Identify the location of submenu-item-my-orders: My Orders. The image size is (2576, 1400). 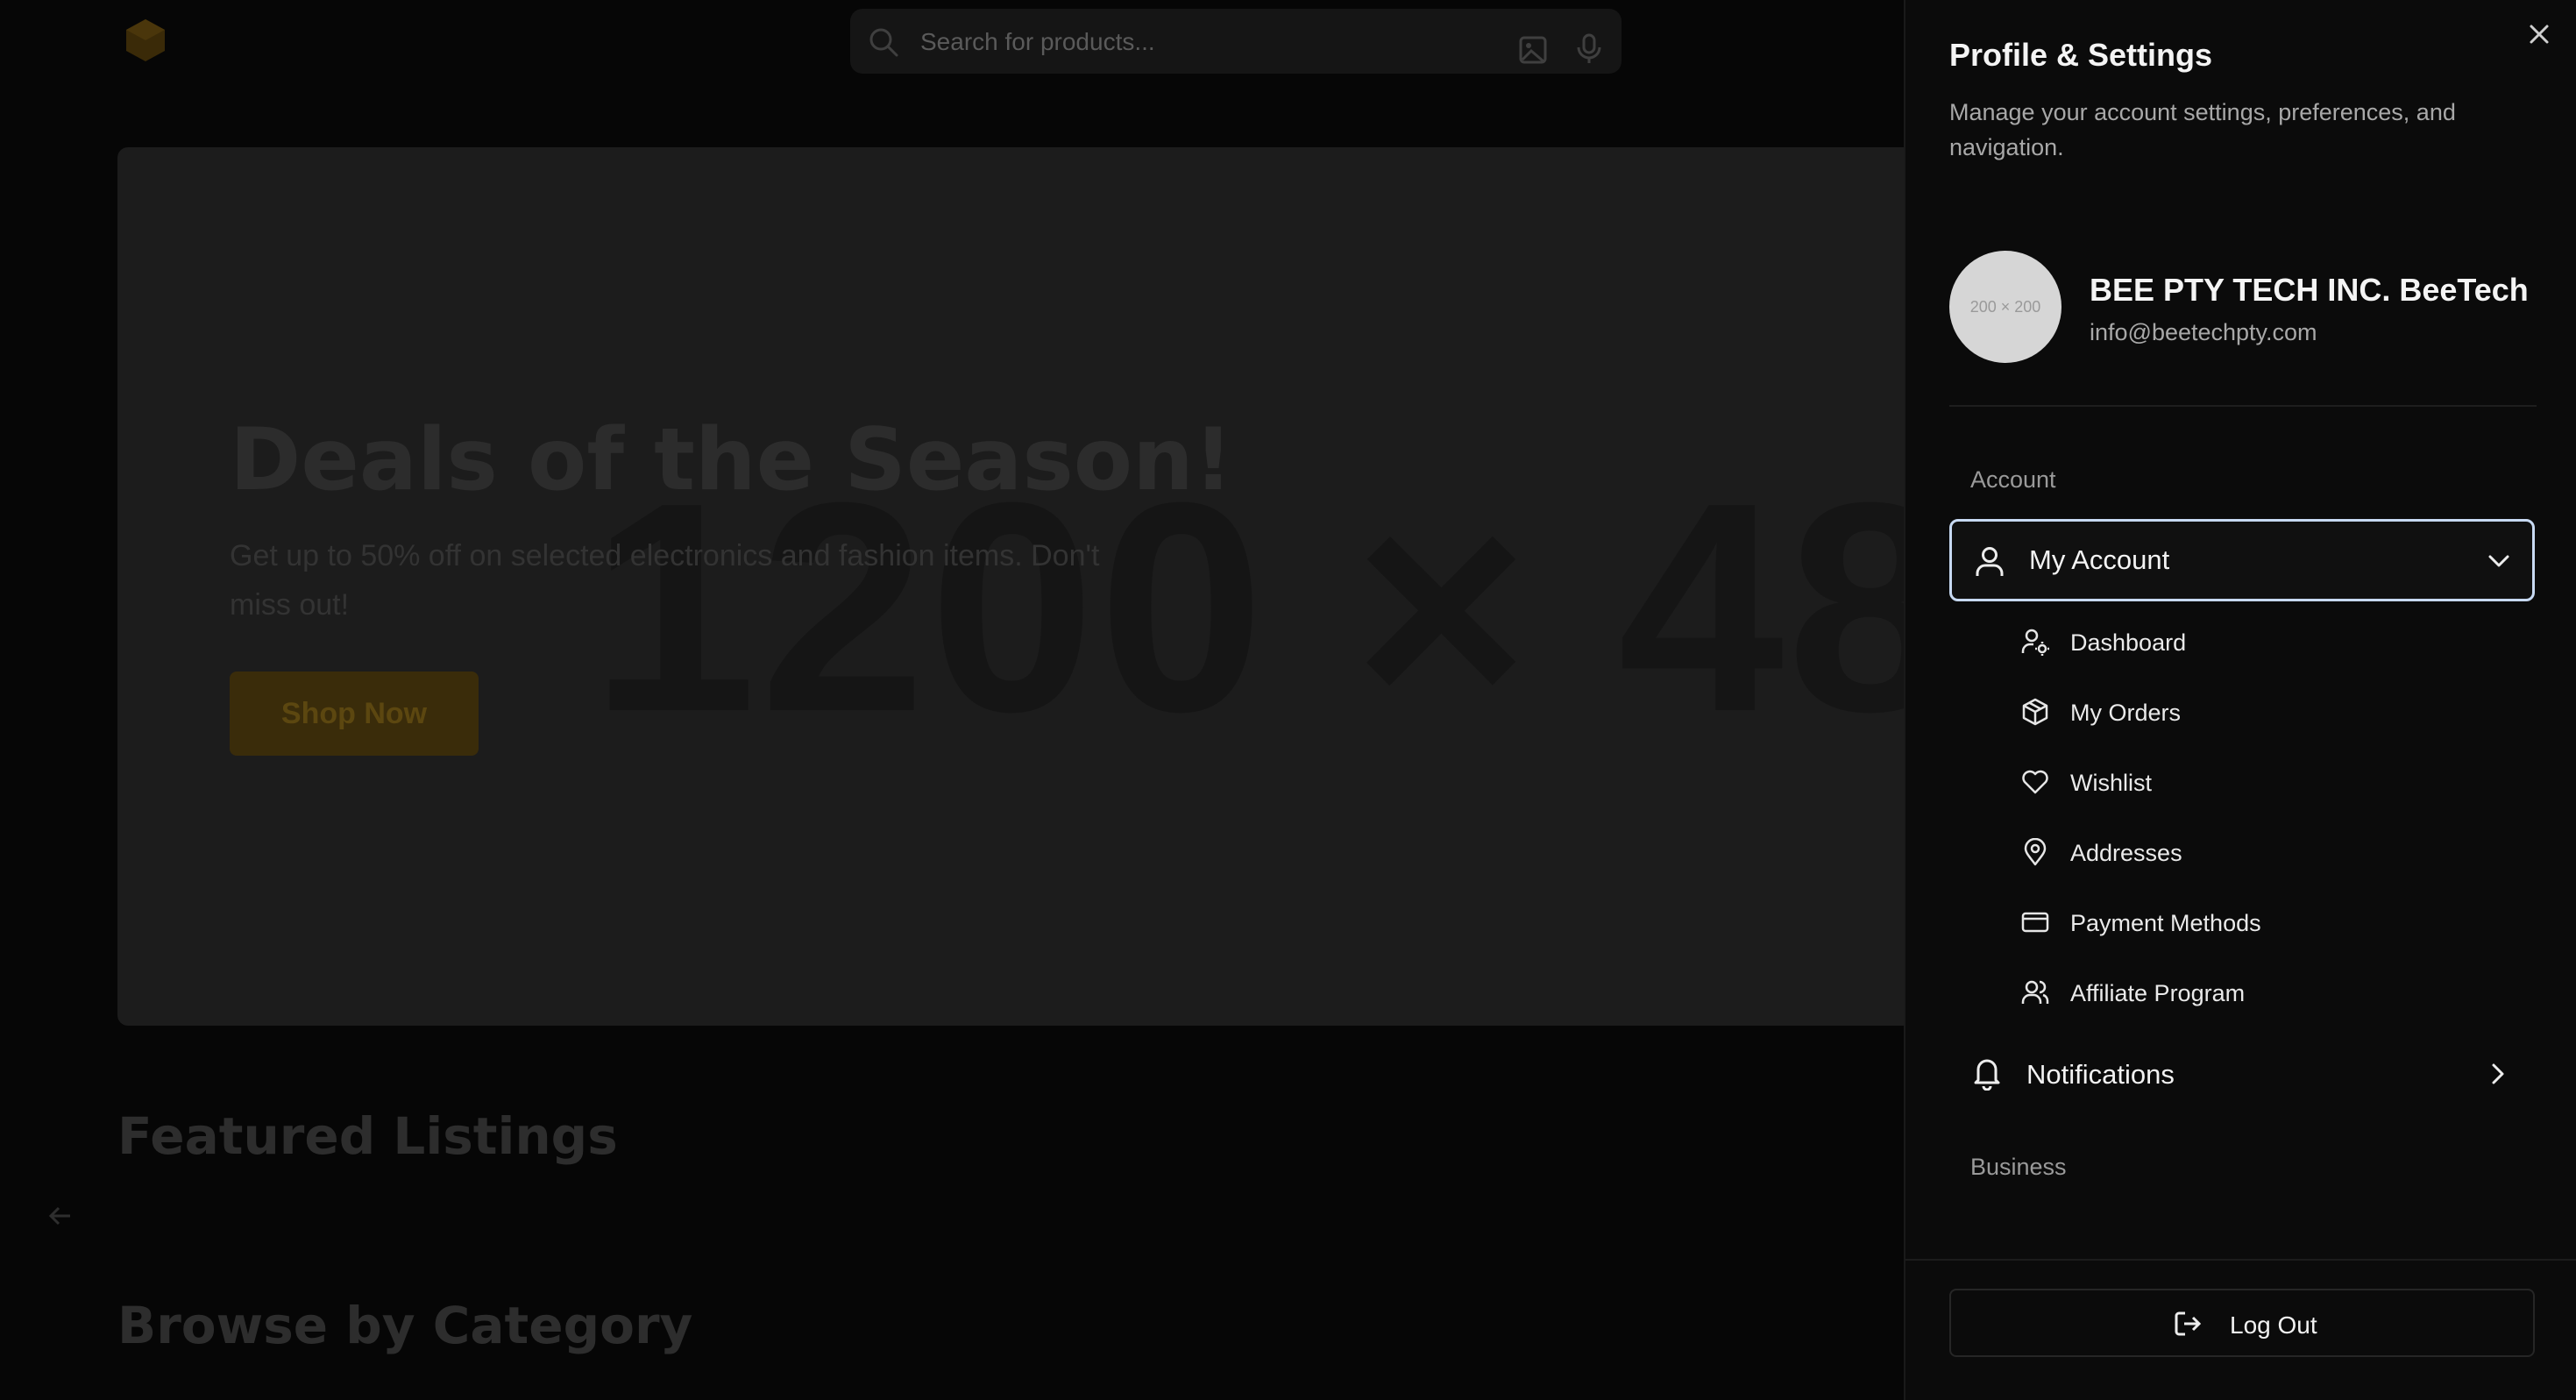
(2263, 712).